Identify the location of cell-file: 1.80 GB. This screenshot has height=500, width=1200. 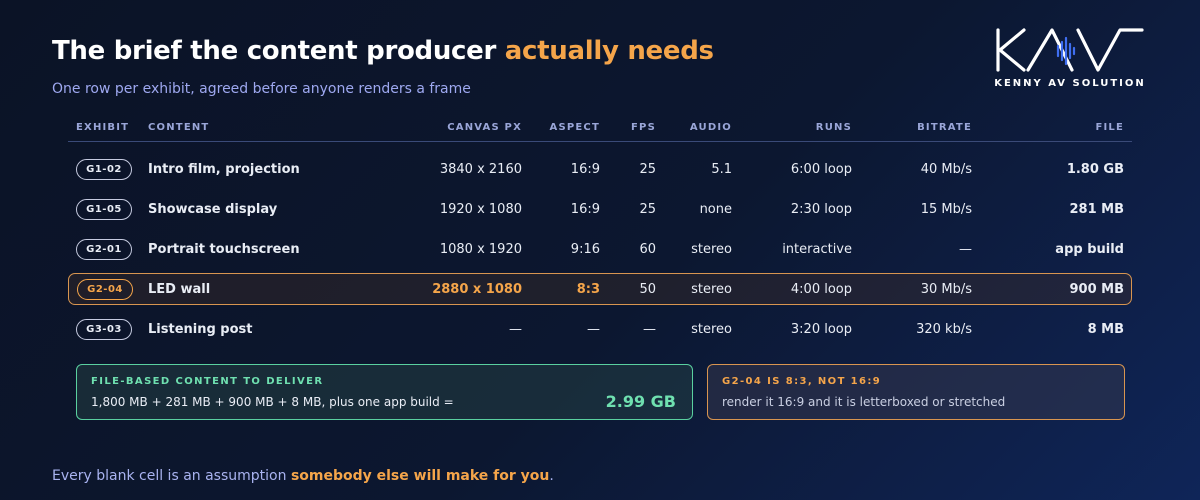
(1095, 169).